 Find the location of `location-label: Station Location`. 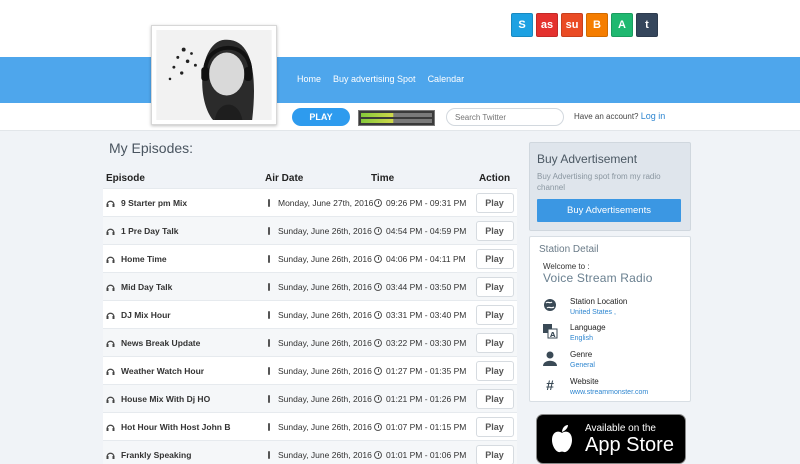

location-label: Station Location is located at coordinates (599, 301).